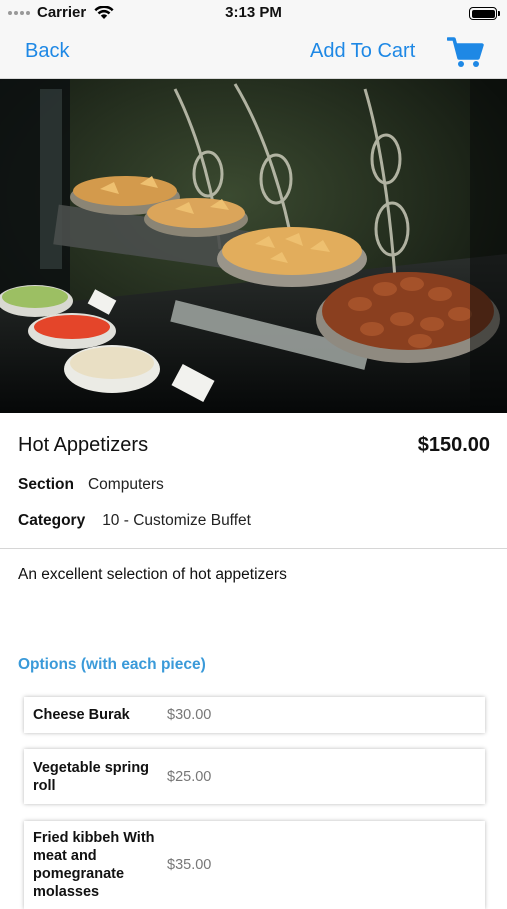 This screenshot has width=507, height=909. I want to click on option-name: Vegetable spring roll, so click(91, 776).